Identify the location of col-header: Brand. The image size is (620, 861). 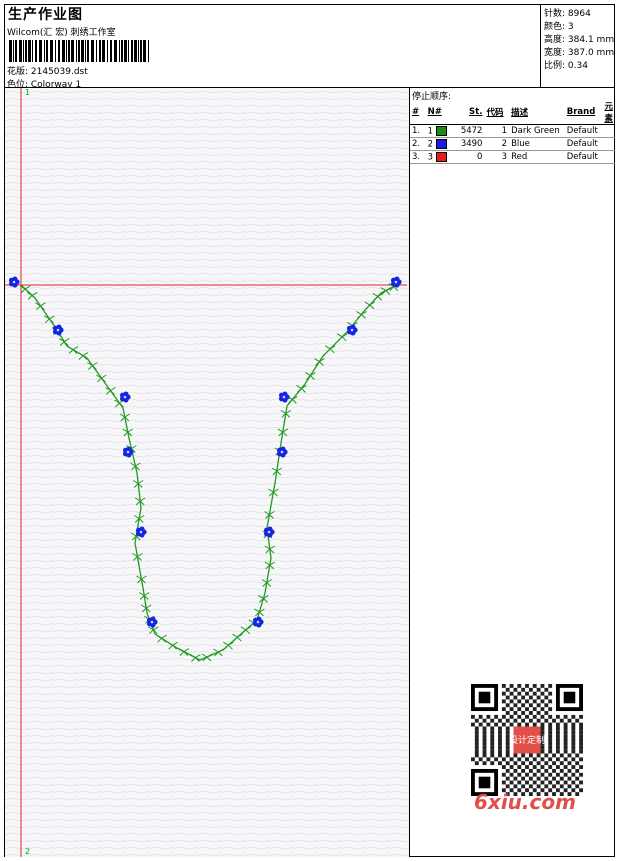
(583, 112).